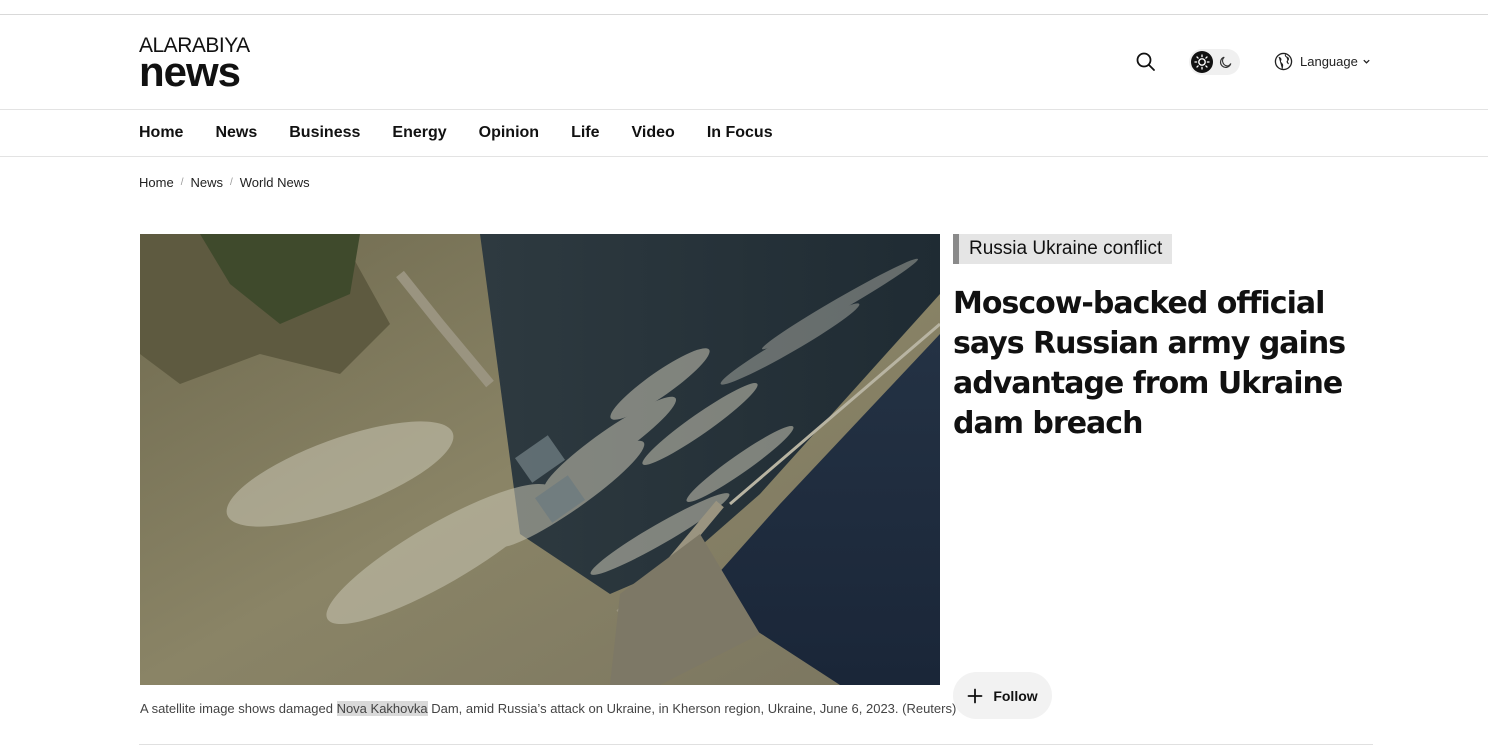 This screenshot has width=1488, height=749. What do you see at coordinates (190, 71) in the screenshot?
I see `logo-wordmark-bottom: news` at bounding box center [190, 71].